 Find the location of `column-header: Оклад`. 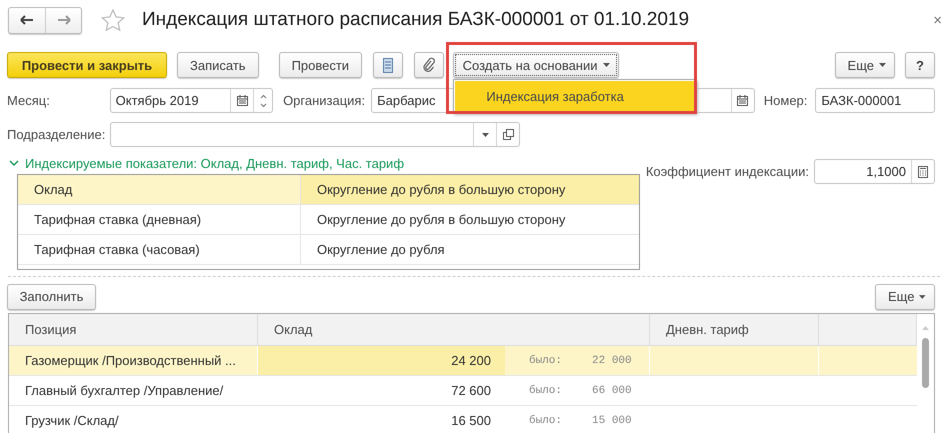

column-header: Оклад is located at coordinates (454, 329).